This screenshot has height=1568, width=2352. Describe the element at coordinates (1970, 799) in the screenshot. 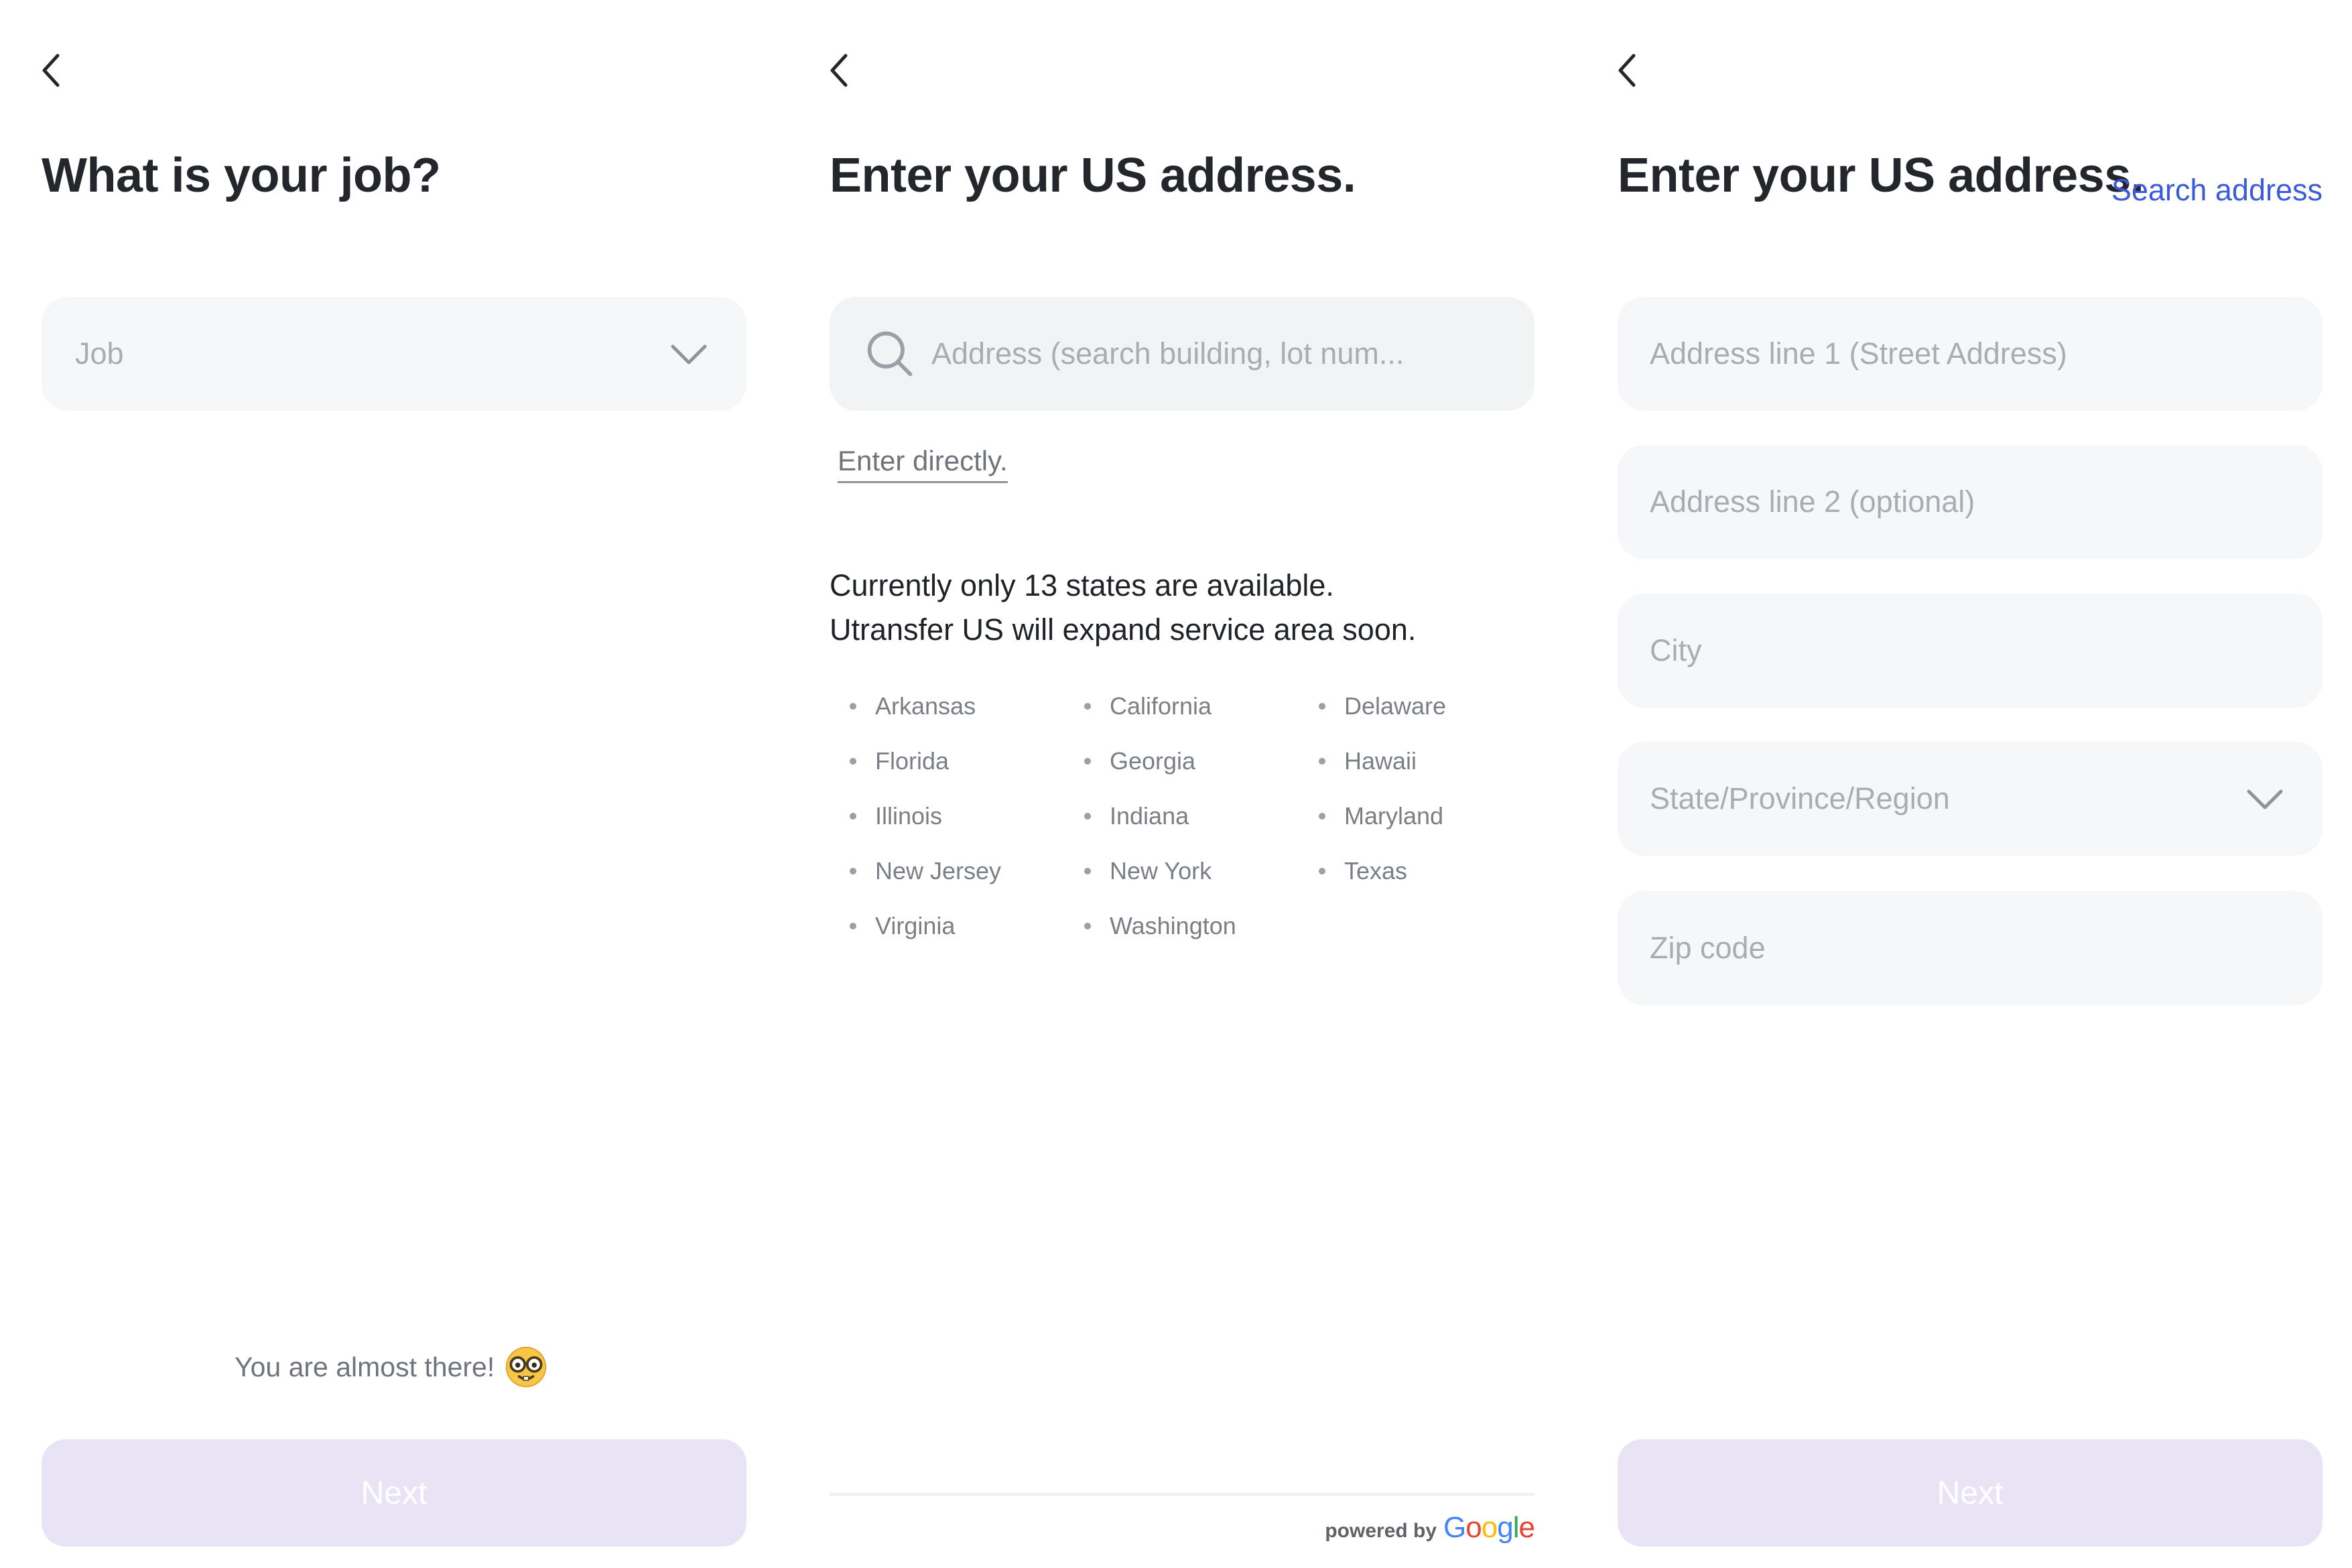

I see `state-dropdown: State/Province/Region` at that location.